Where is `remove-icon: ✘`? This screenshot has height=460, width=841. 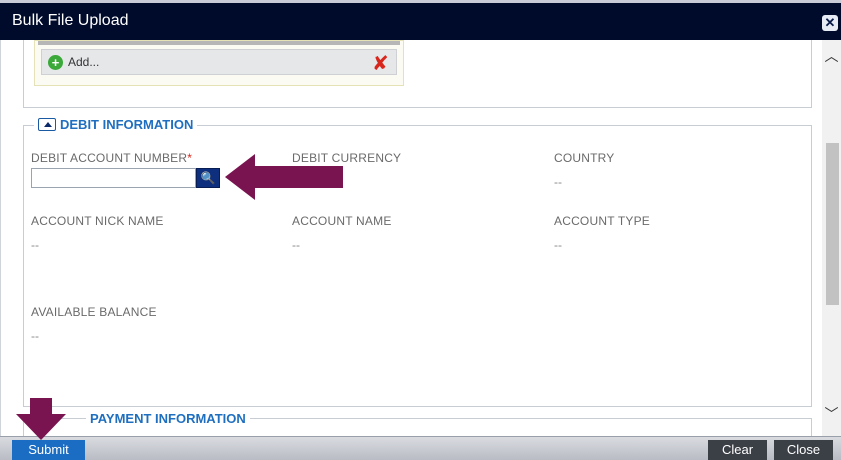 remove-icon: ✘ is located at coordinates (380, 63).